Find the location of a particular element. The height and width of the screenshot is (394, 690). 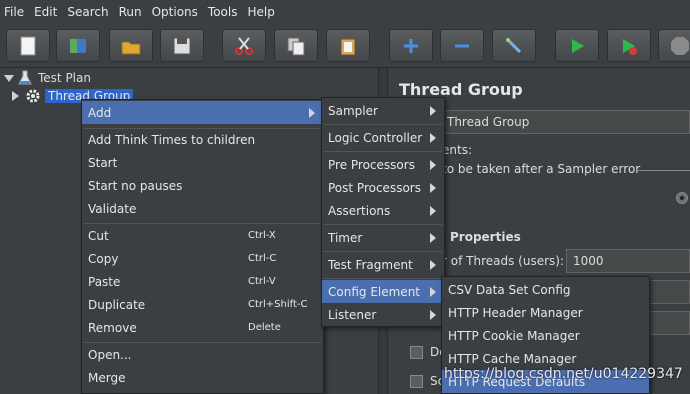

menu-item-add: Add is located at coordinates (202, 112).